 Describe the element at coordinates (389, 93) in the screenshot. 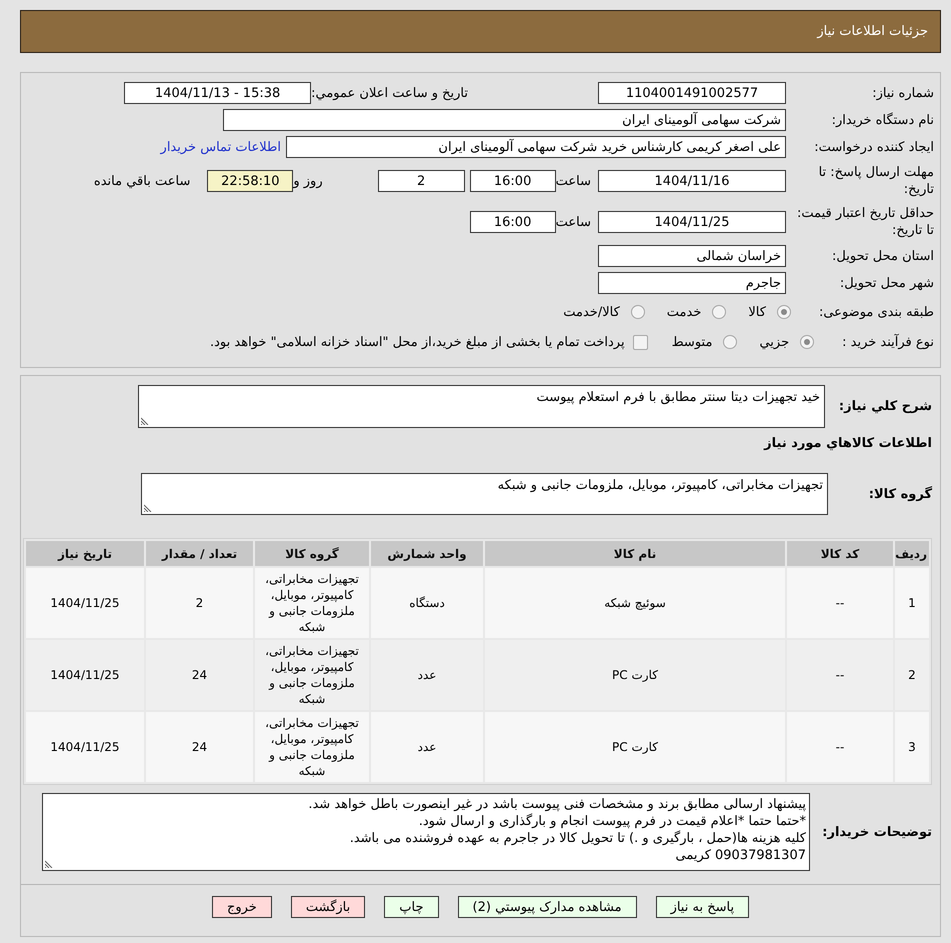

I see `announcement-label: تاریخ و ساعت اعلان عمومي:` at that location.